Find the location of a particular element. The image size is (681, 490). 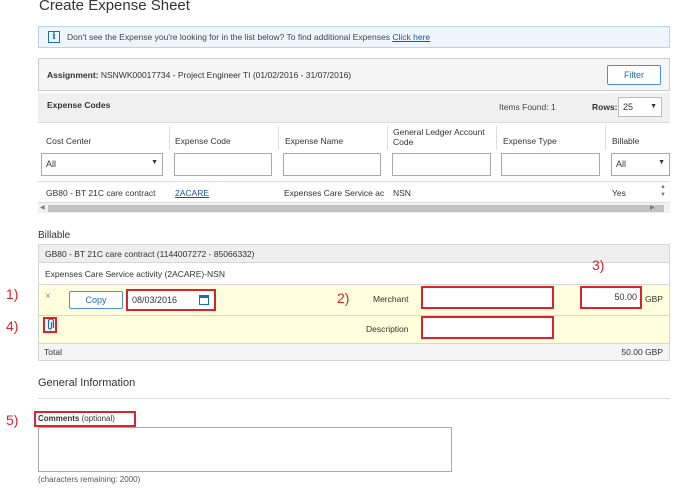

comments-label: Comments (optional) is located at coordinates (85, 419).